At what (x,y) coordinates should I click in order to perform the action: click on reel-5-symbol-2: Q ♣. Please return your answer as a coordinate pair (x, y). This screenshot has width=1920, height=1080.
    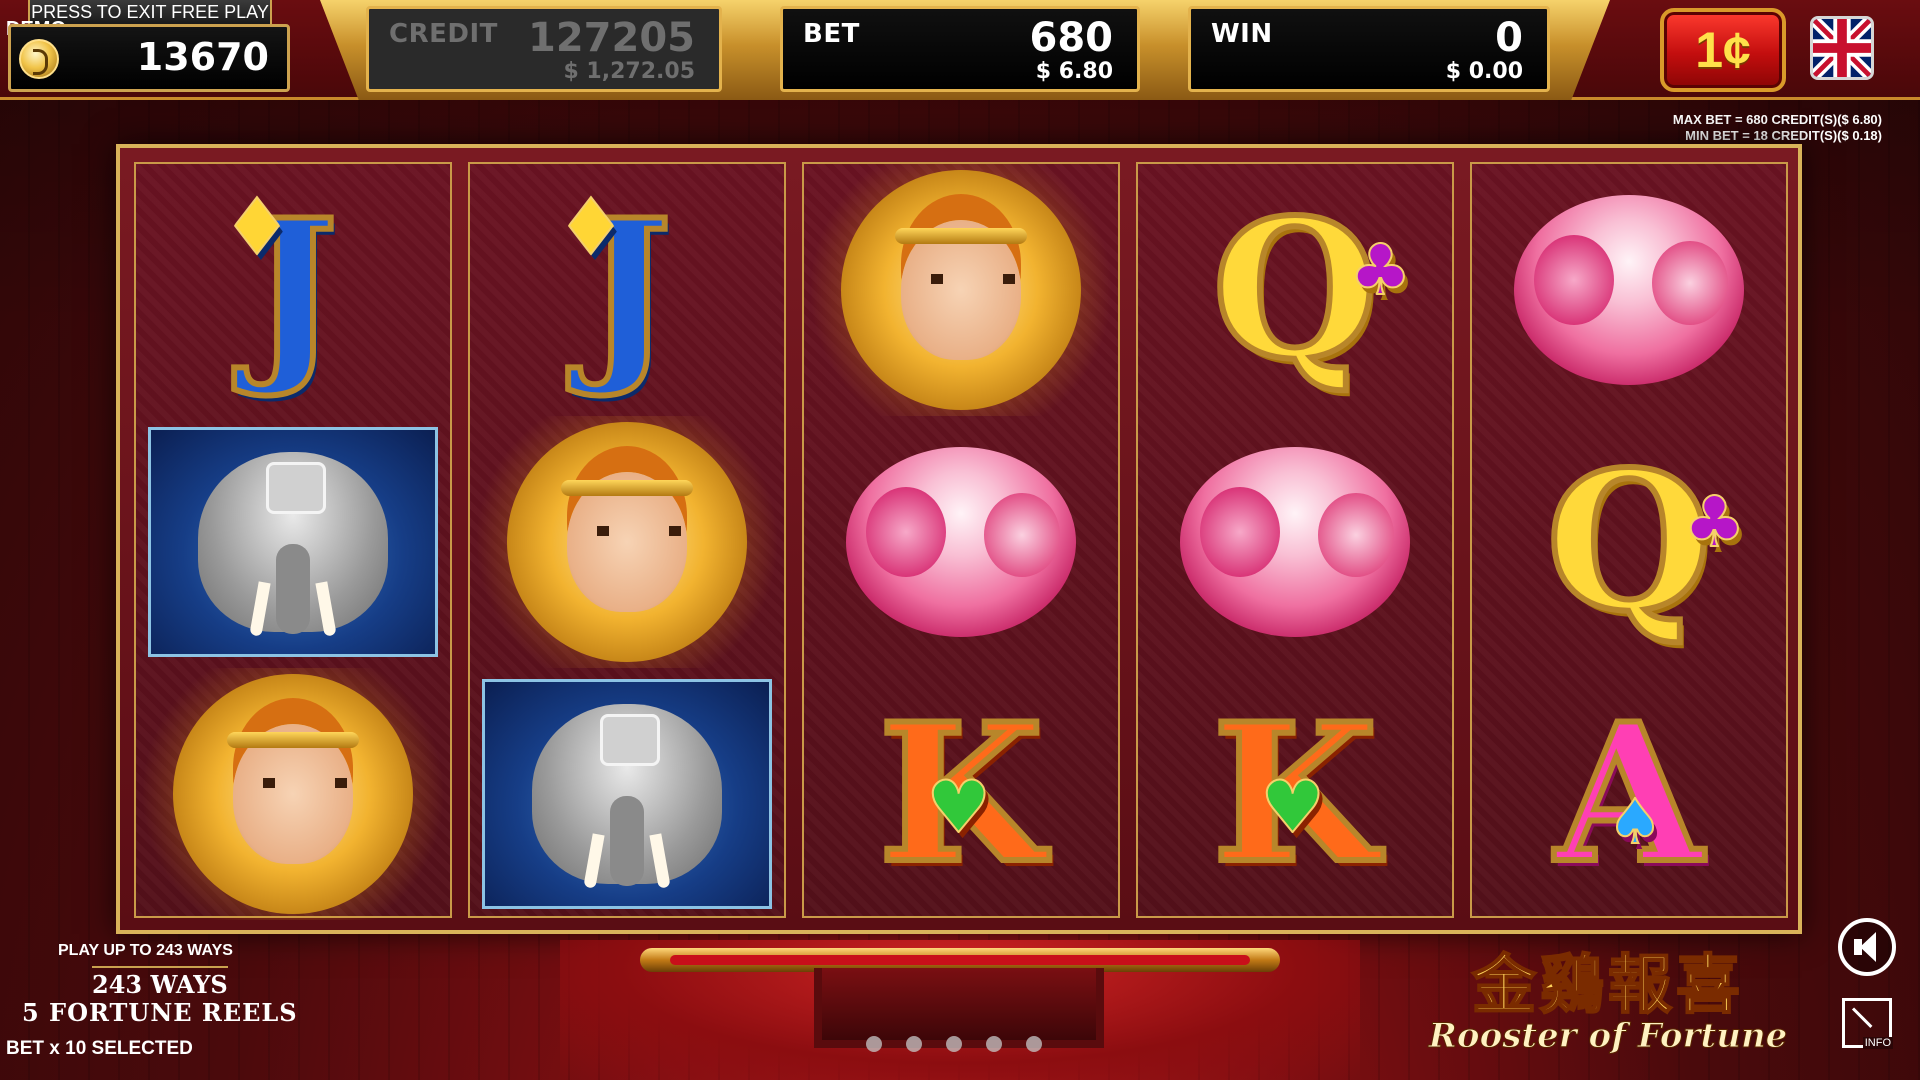
    Looking at the image, I should click on (1629, 542).